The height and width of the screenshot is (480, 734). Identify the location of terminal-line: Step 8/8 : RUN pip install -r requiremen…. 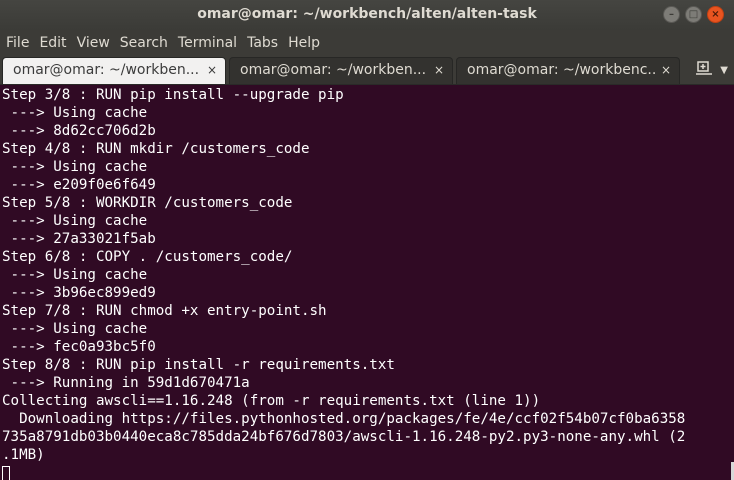
(198, 365).